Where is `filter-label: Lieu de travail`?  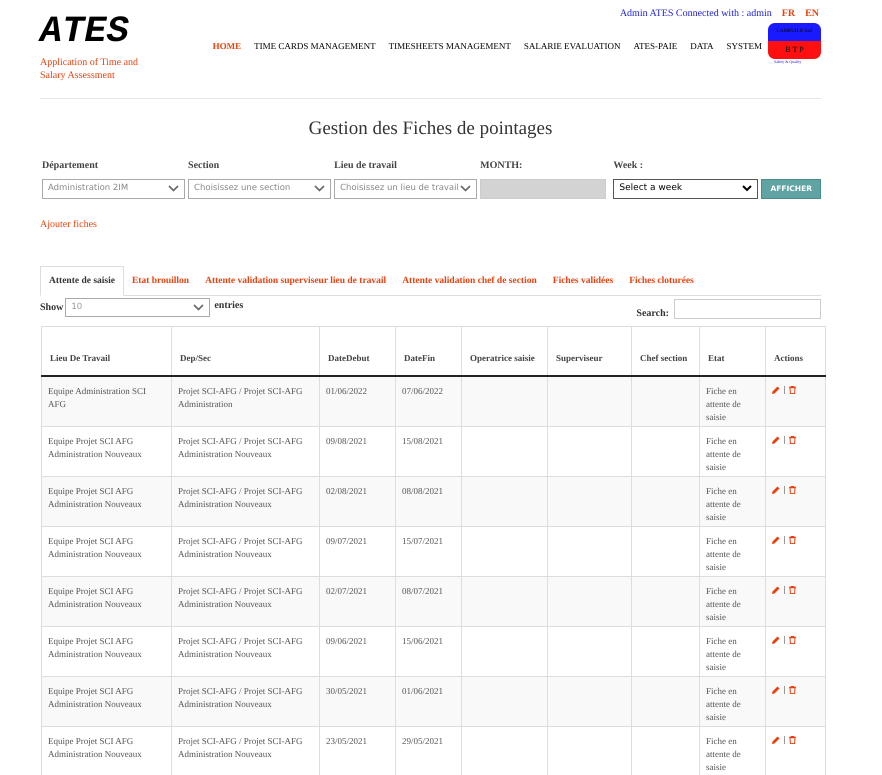
filter-label: Lieu de travail is located at coordinates (366, 165).